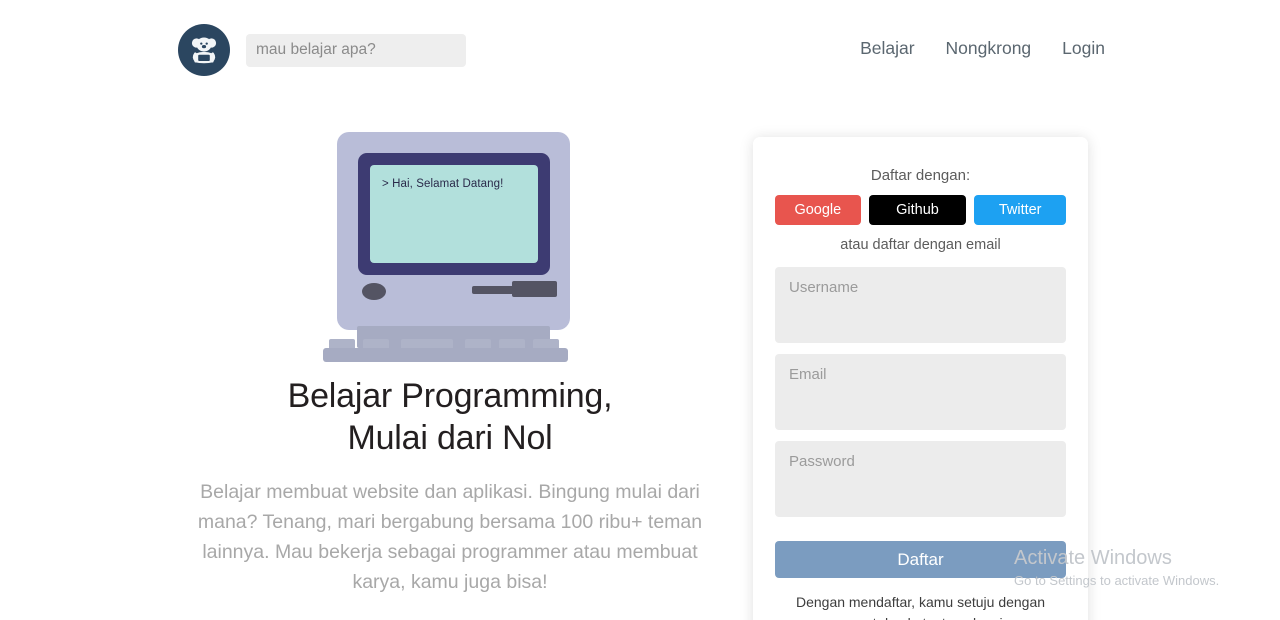 This screenshot has width=1280, height=620. I want to click on brand-and-search, so click(322, 50).